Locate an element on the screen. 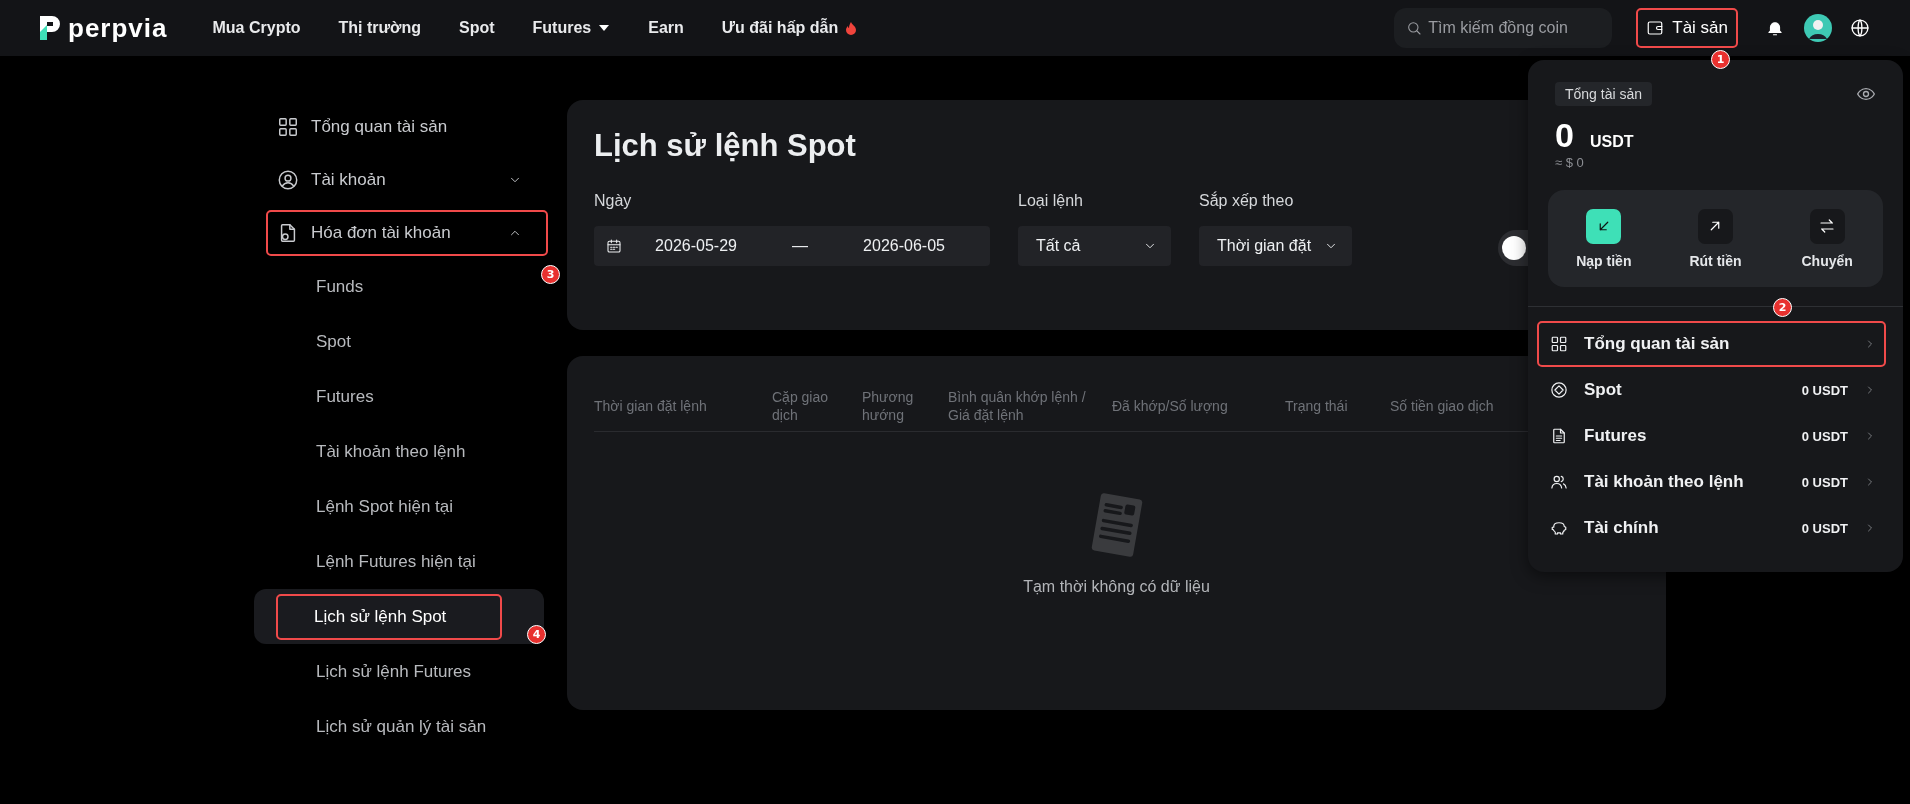 This screenshot has height=804, width=1910. sidebar-subitem: Tài khoản theo lệnh is located at coordinates (399, 451).